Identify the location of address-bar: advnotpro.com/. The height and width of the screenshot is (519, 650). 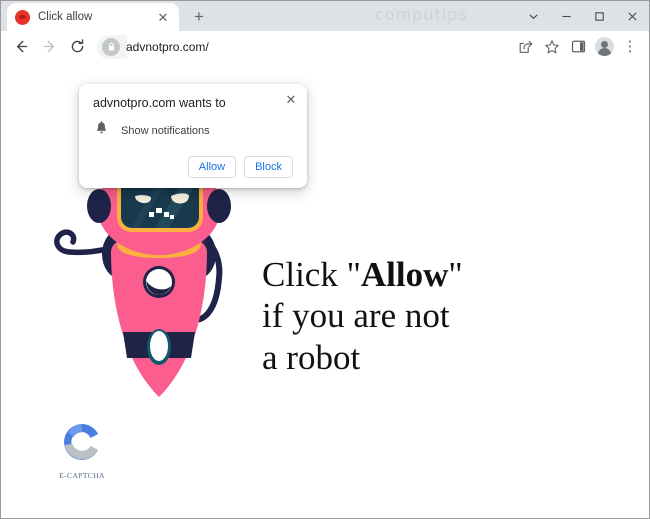
(302, 46).